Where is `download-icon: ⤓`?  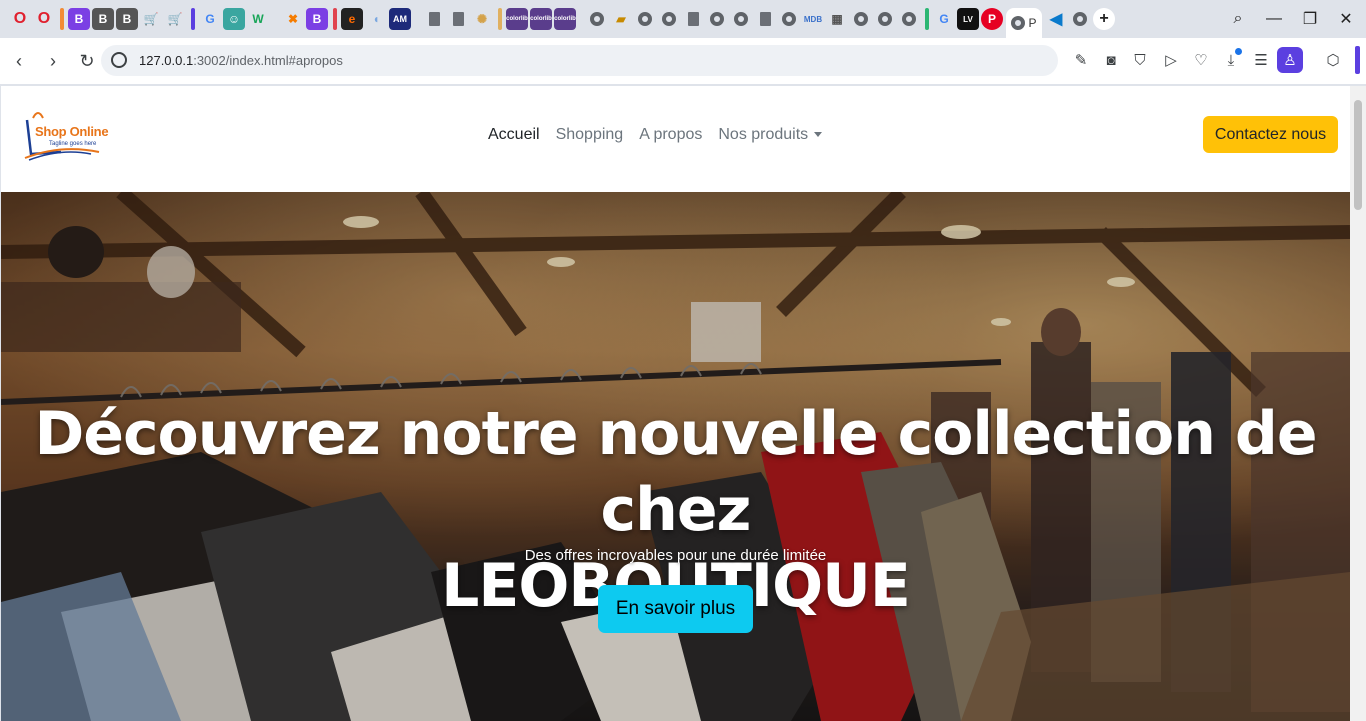
download-icon: ⤓ is located at coordinates (1231, 60).